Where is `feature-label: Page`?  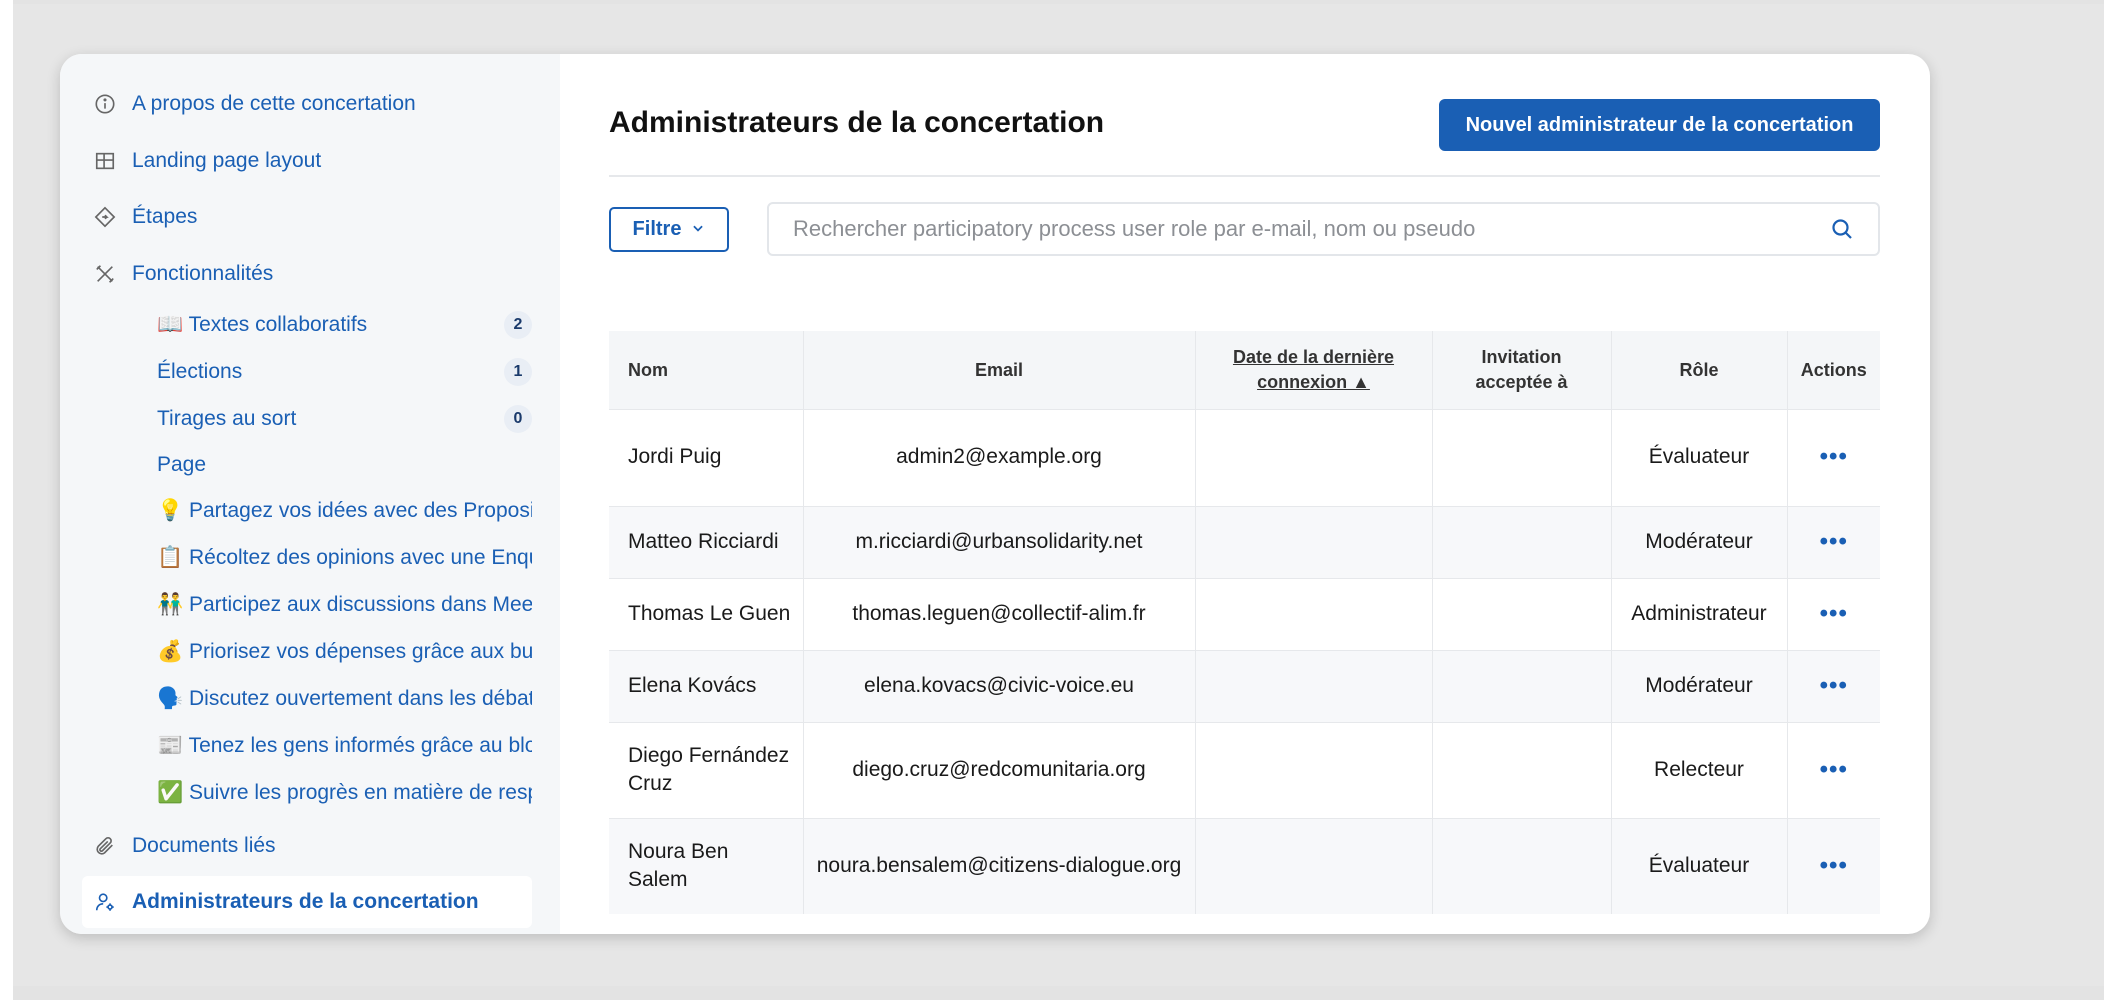 feature-label: Page is located at coordinates (182, 464).